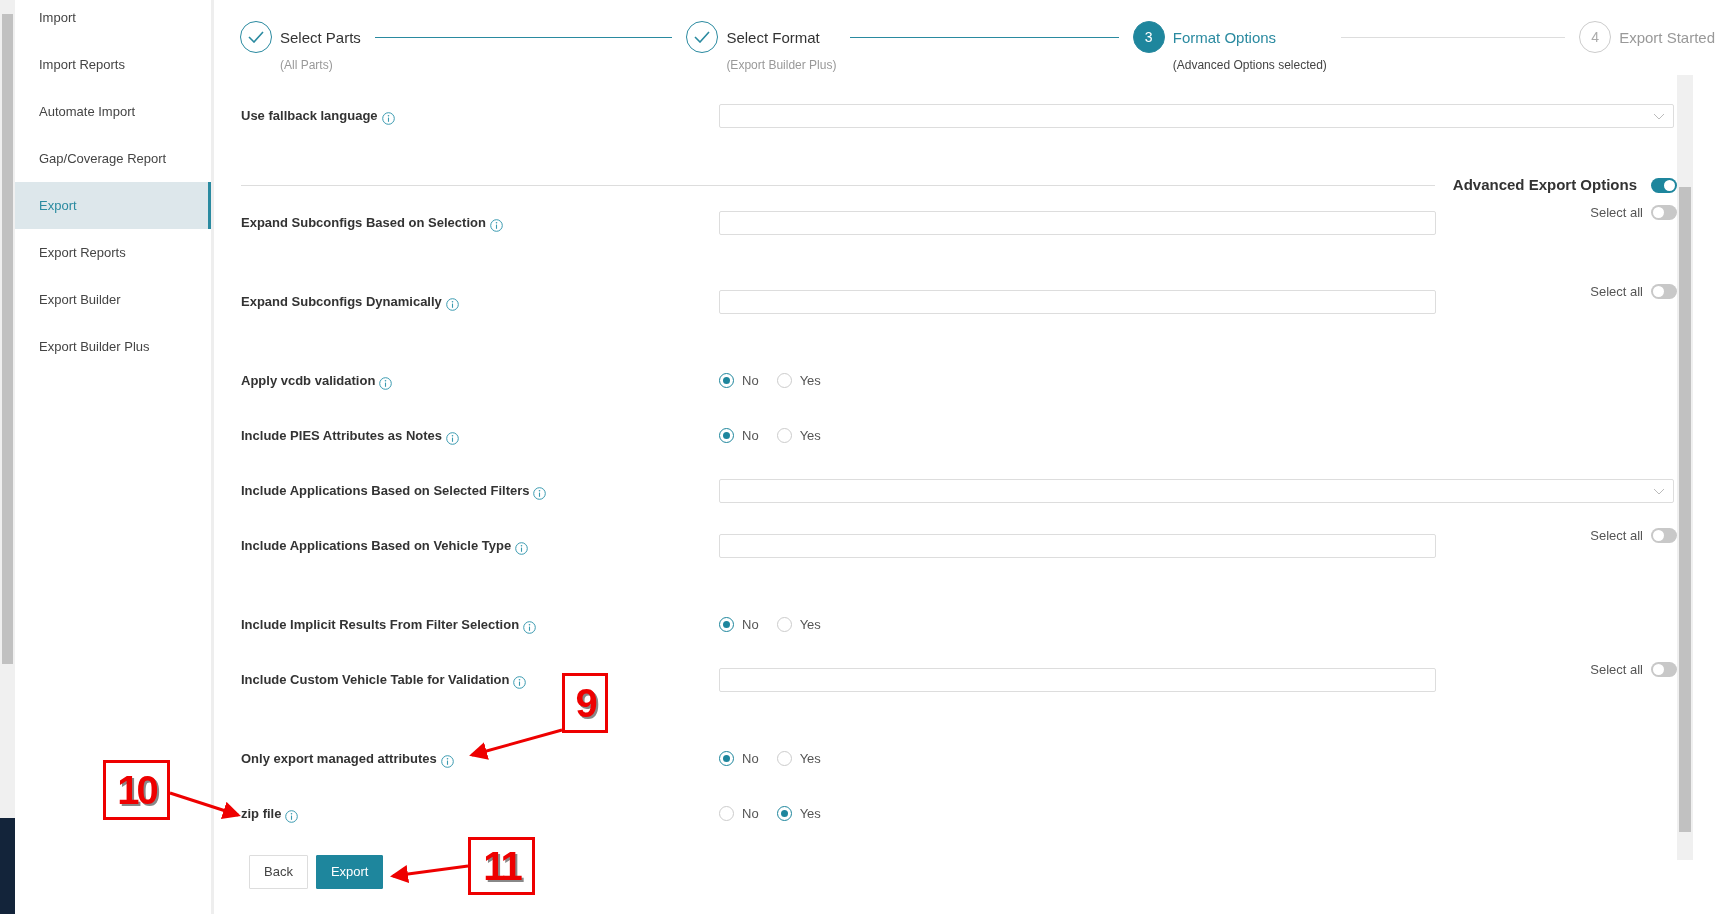  What do you see at coordinates (320, 38) in the screenshot?
I see `step-label: Select Parts` at bounding box center [320, 38].